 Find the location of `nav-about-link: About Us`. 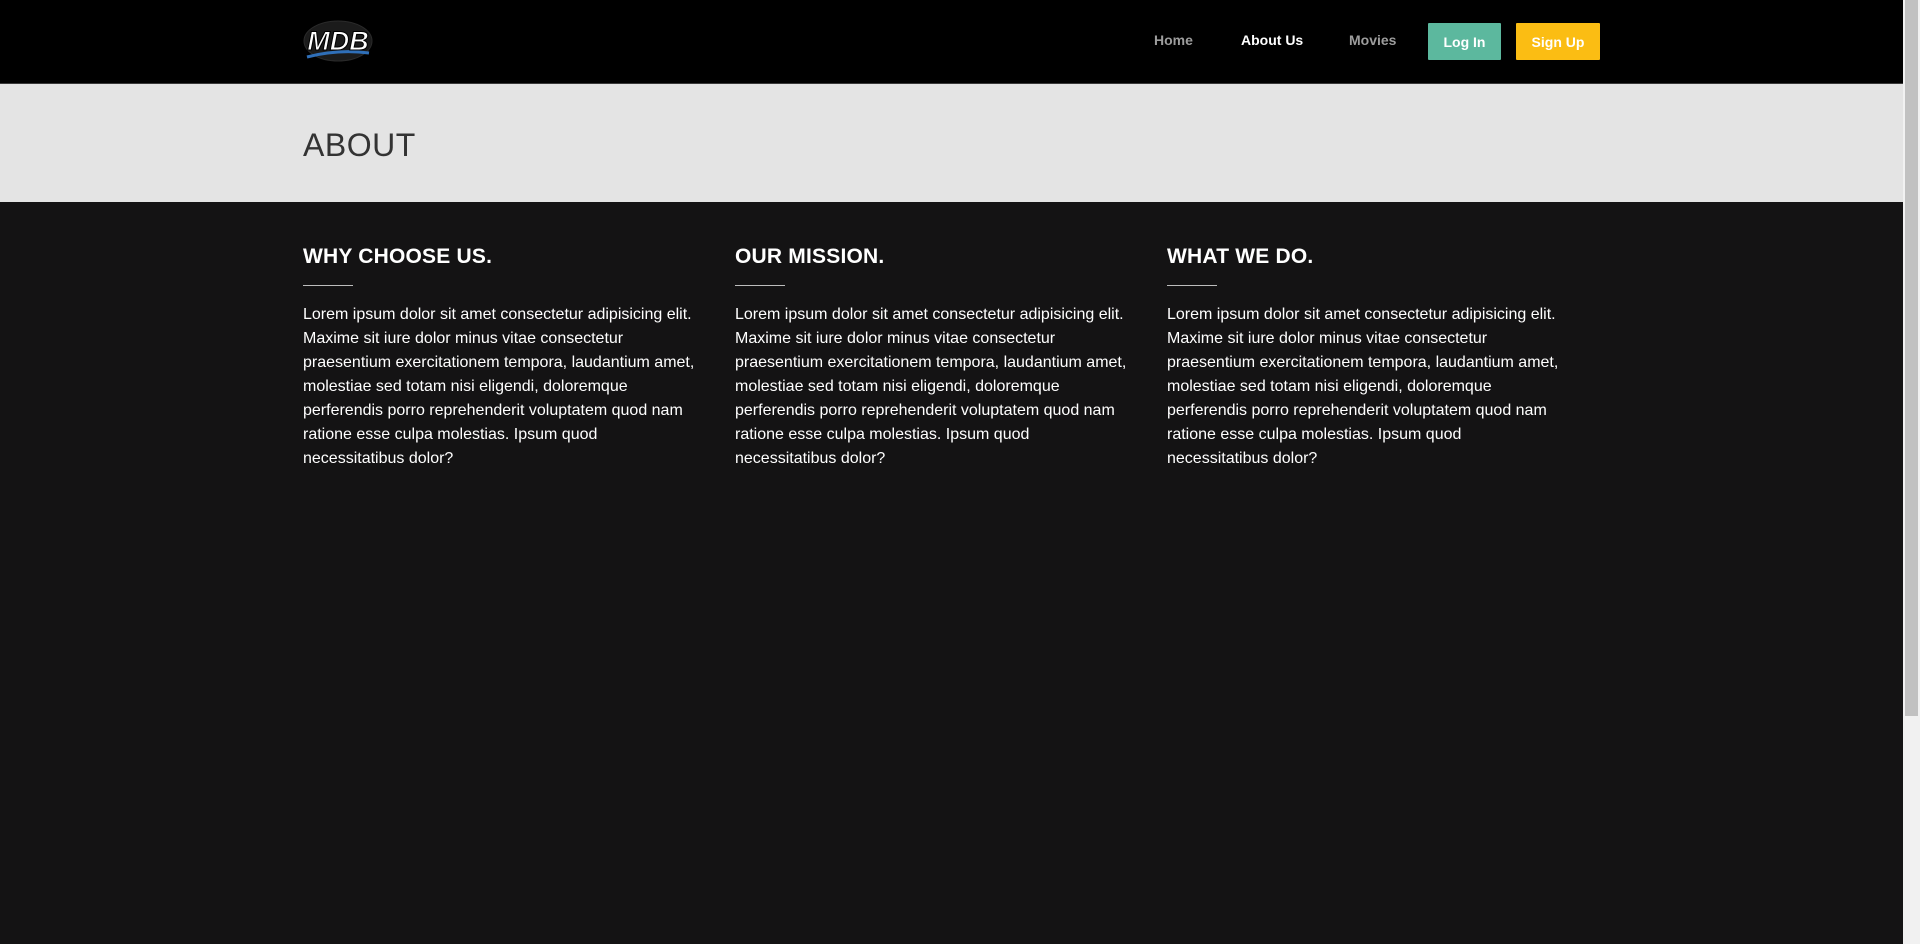

nav-about-link: About Us is located at coordinates (1272, 40).